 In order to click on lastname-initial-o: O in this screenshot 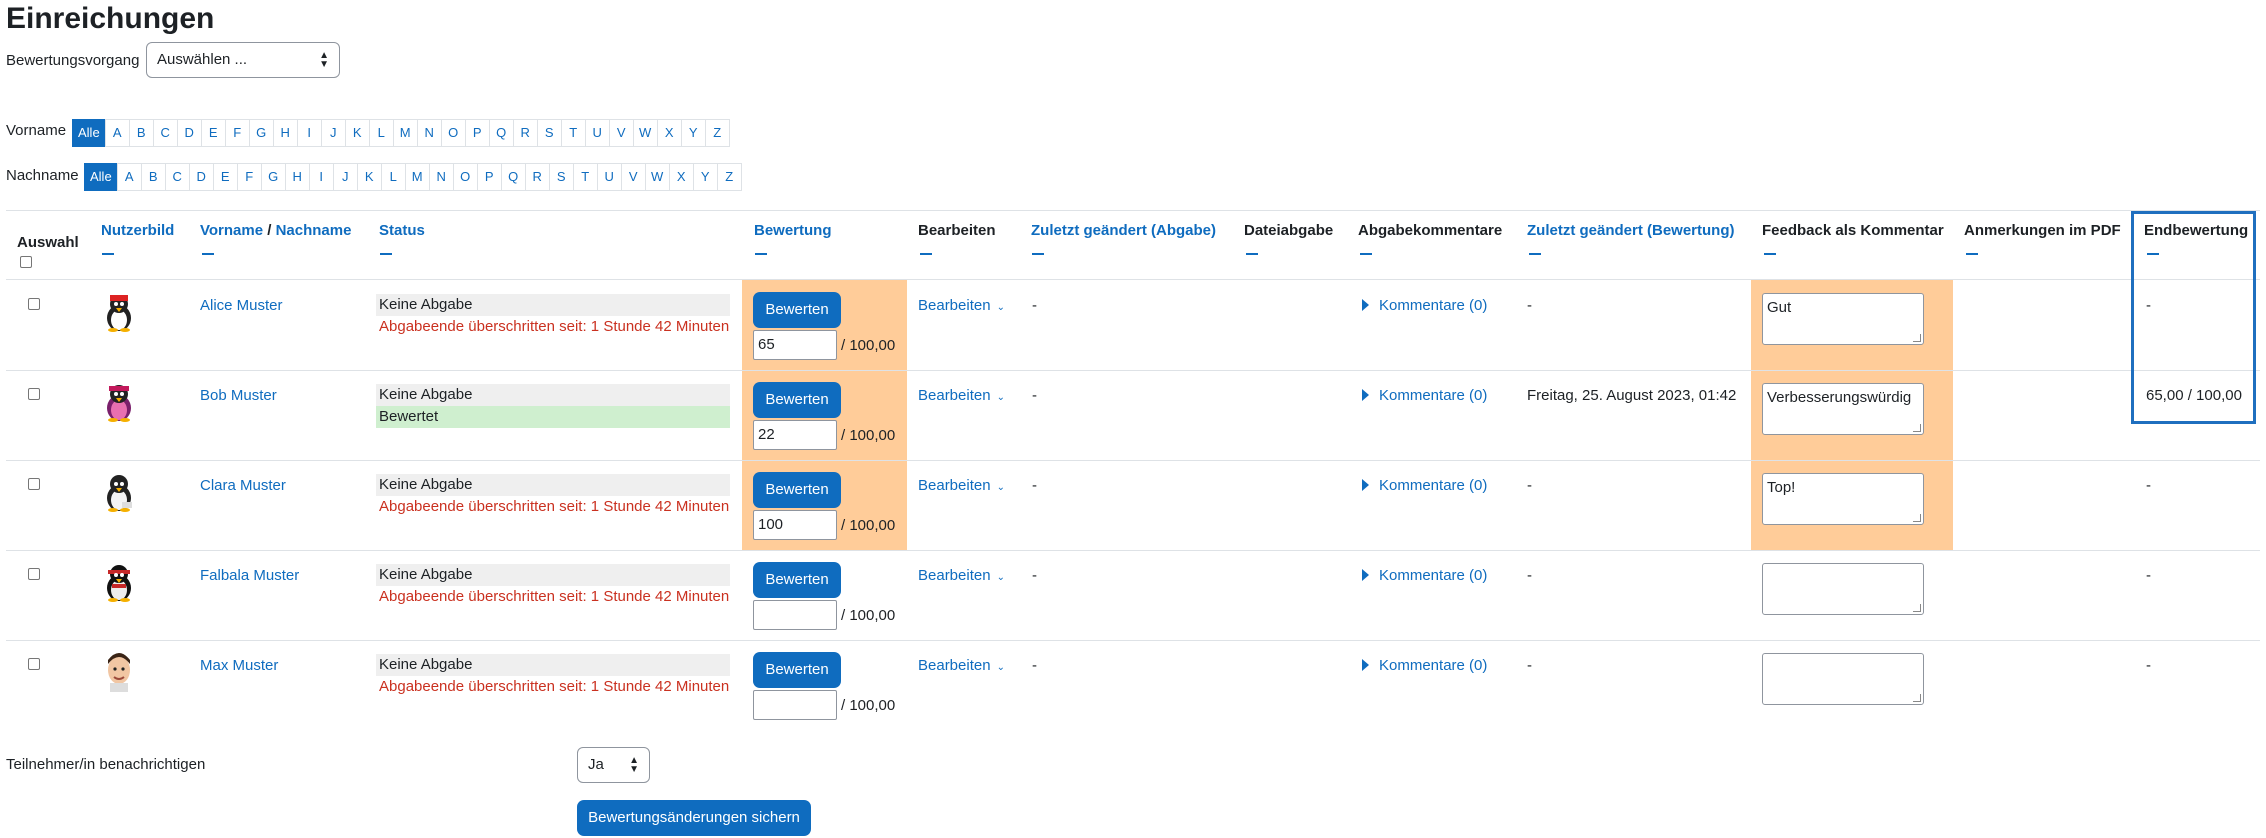, I will do `click(465, 177)`.